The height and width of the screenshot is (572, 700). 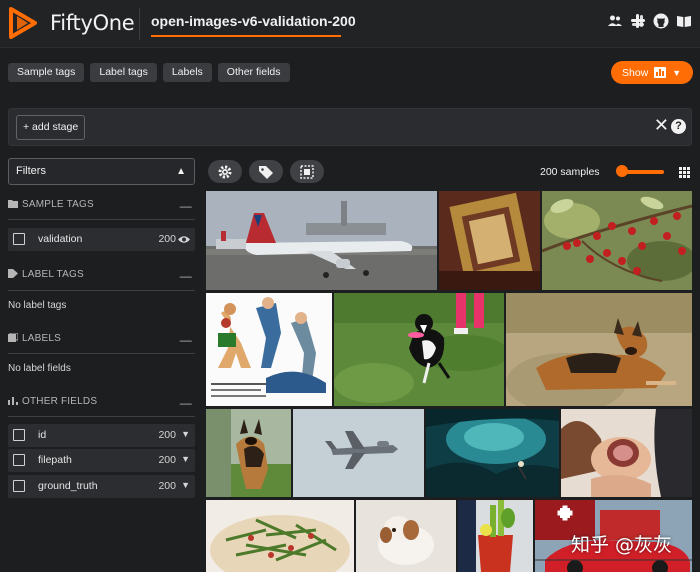 I want to click on sample-tile-gold-frame, so click(x=489, y=240).